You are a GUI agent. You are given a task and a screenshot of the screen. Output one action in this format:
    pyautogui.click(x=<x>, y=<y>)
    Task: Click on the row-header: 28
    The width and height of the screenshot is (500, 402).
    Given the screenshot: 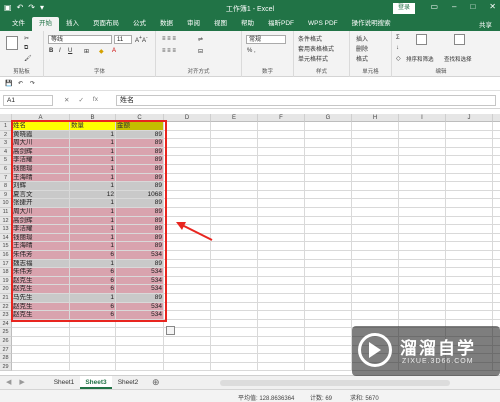 What is the action you would take?
    pyautogui.click(x=6, y=358)
    